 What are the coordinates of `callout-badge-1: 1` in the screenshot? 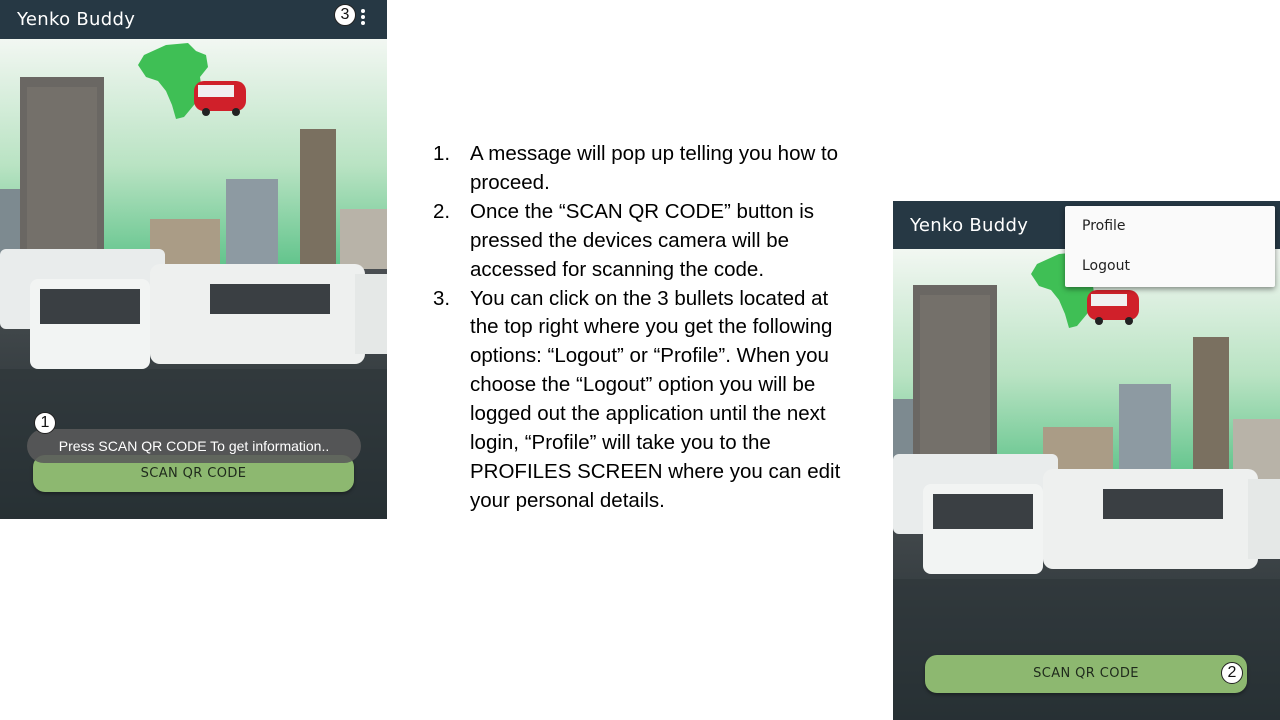 It's located at (45, 423).